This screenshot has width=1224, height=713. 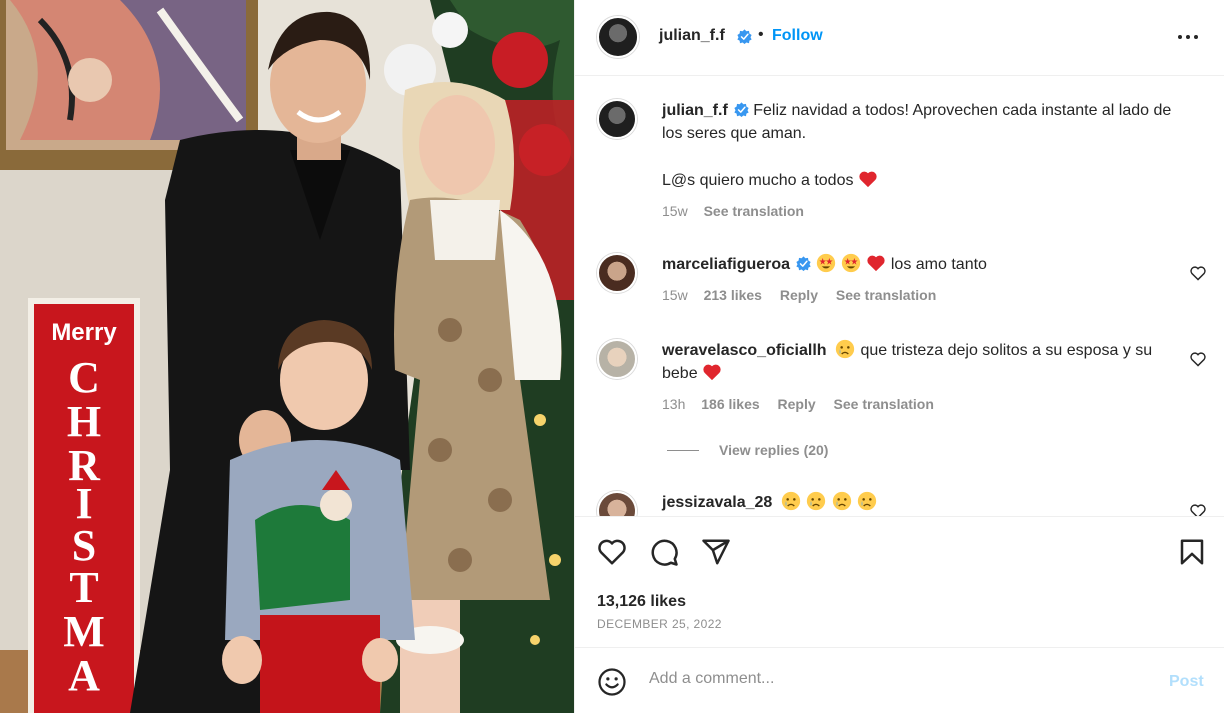 What do you see at coordinates (83, 587) in the screenshot?
I see `svg-text: T` at bounding box center [83, 587].